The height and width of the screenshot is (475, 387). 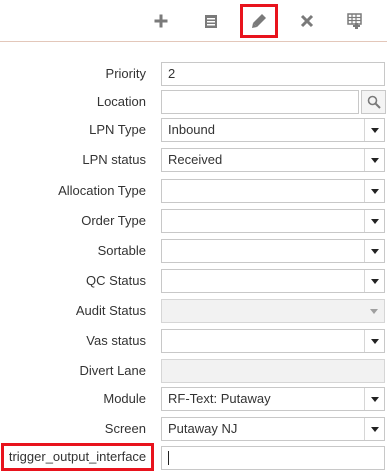 I want to click on module-select: RF-Text: Putaway, so click(x=273, y=399).